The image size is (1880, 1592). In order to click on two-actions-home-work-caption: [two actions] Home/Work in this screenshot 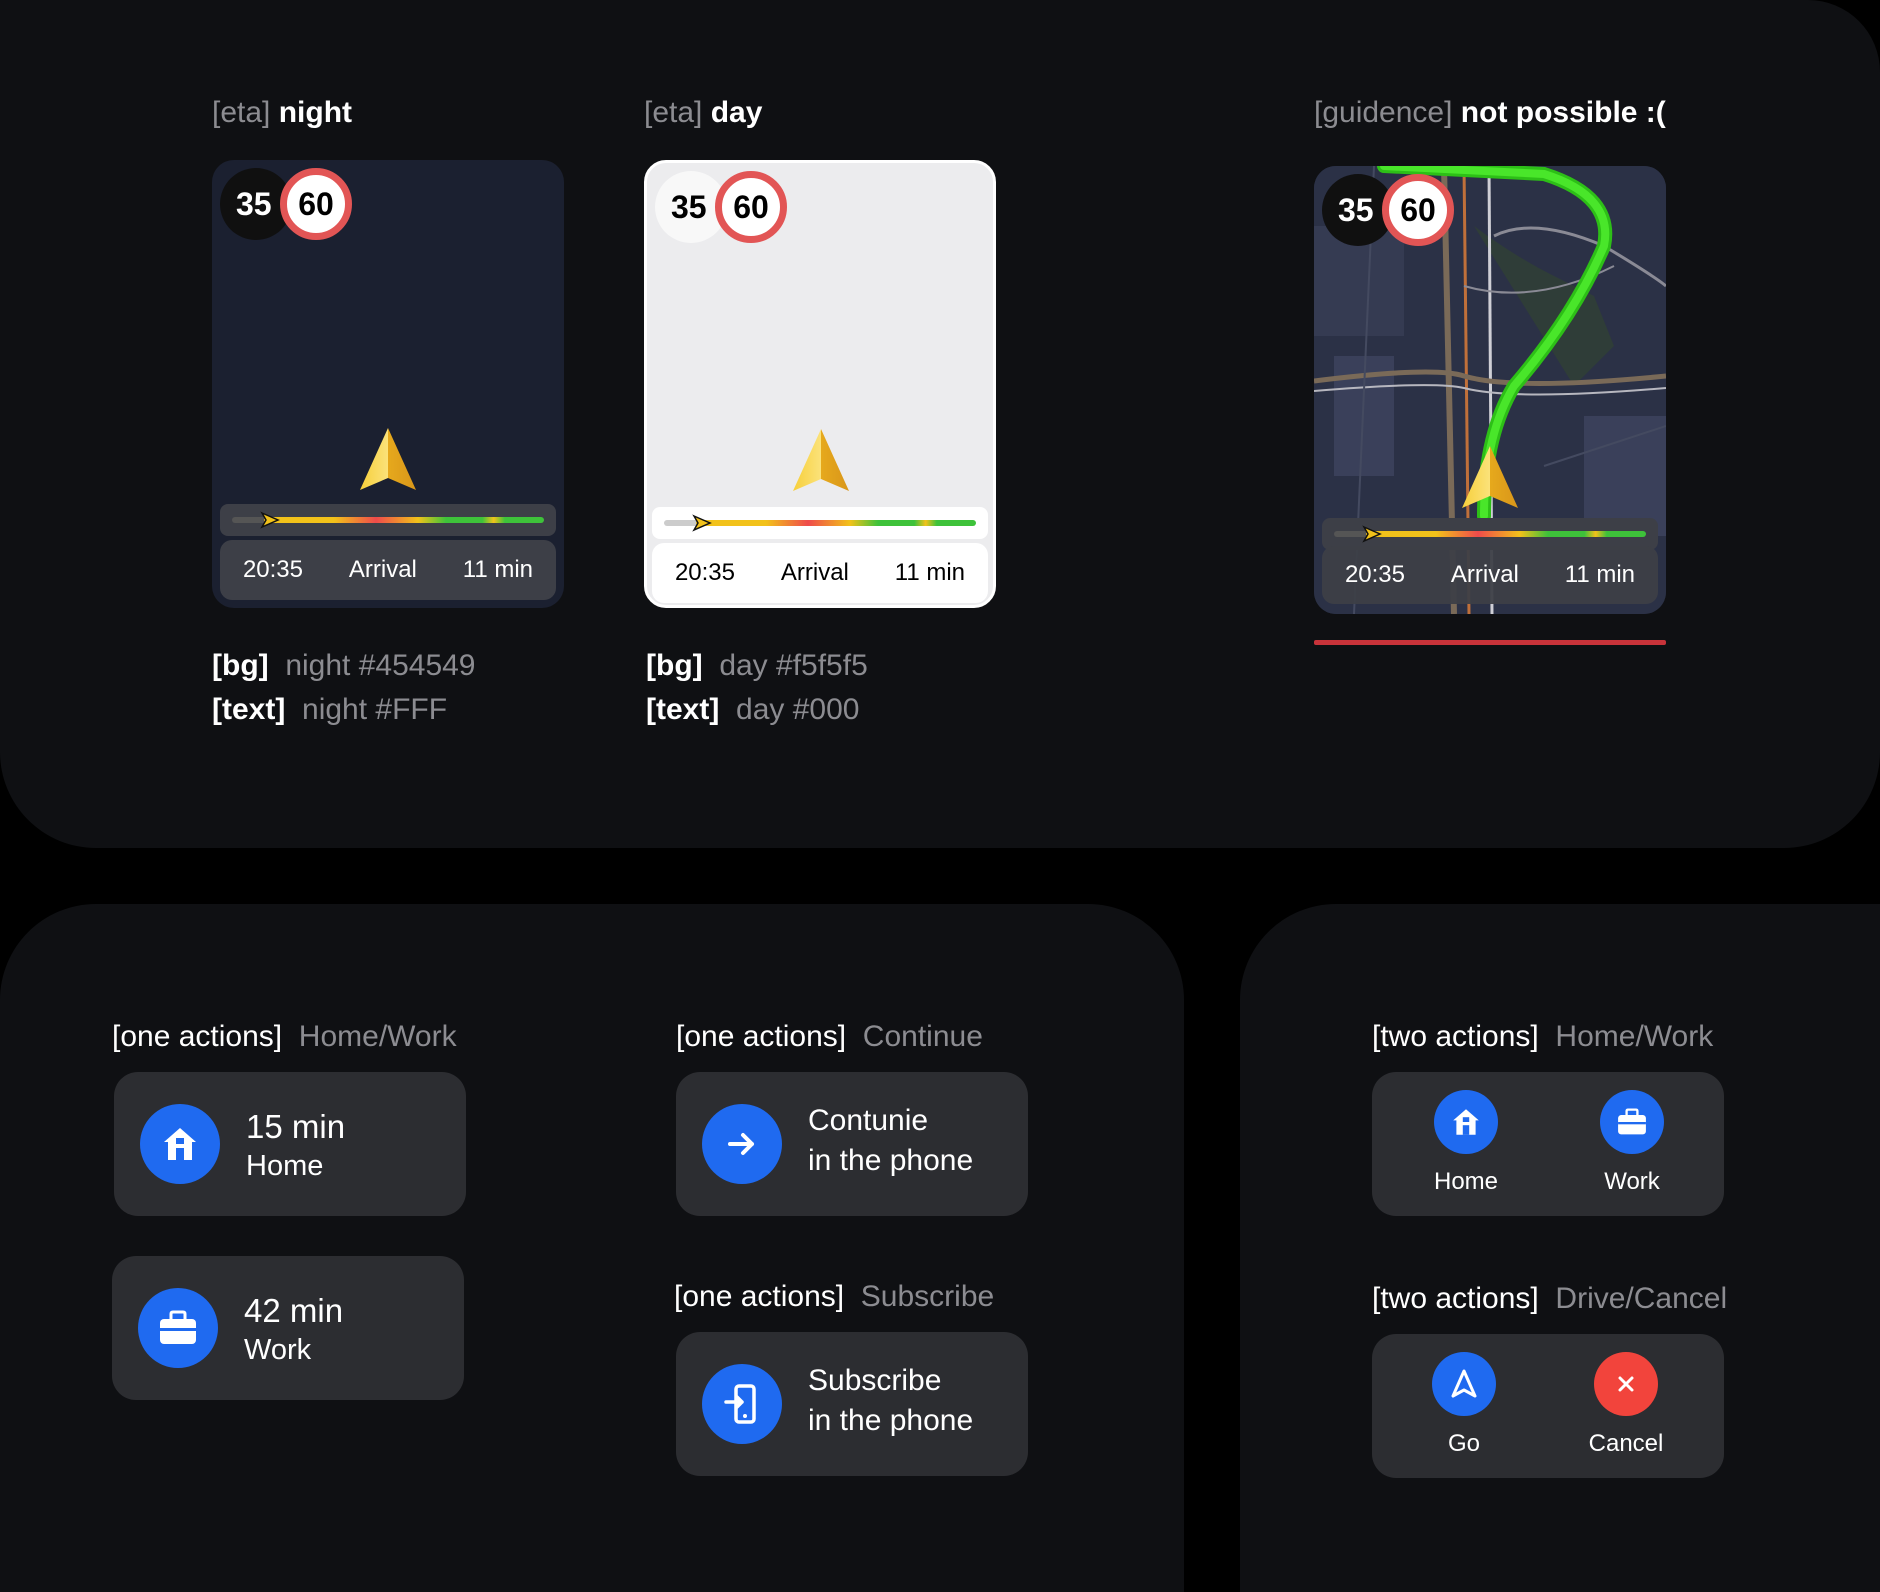, I will do `click(1543, 1036)`.